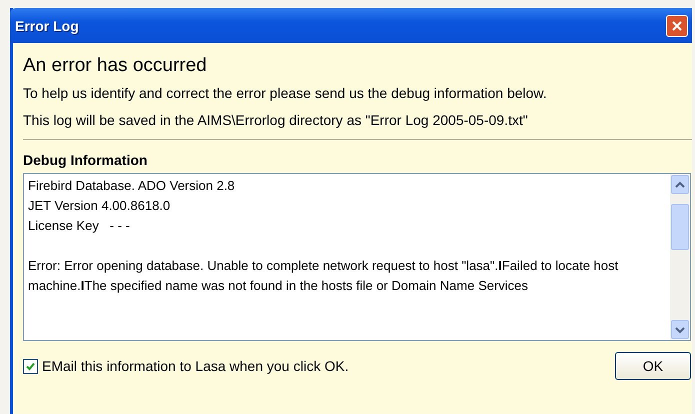 Image resolution: width=695 pixels, height=414 pixels. What do you see at coordinates (115, 66) in the screenshot?
I see `error-heading: An error has occurred` at bounding box center [115, 66].